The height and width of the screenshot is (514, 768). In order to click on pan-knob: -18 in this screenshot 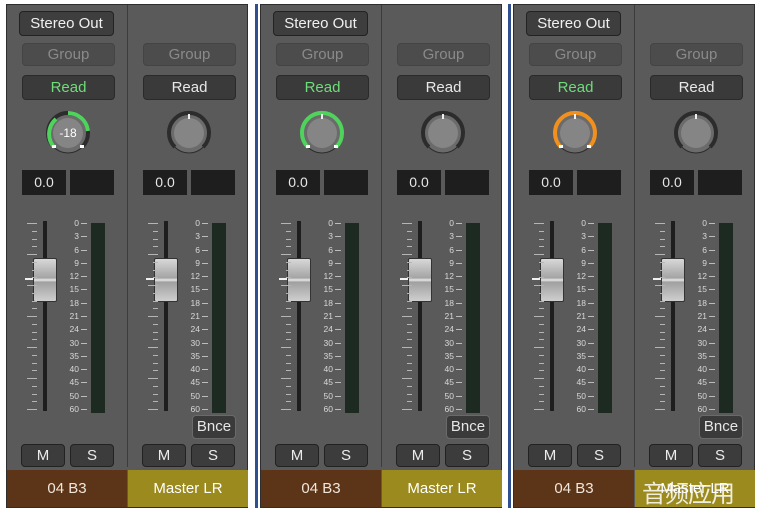, I will do `click(68, 133)`.